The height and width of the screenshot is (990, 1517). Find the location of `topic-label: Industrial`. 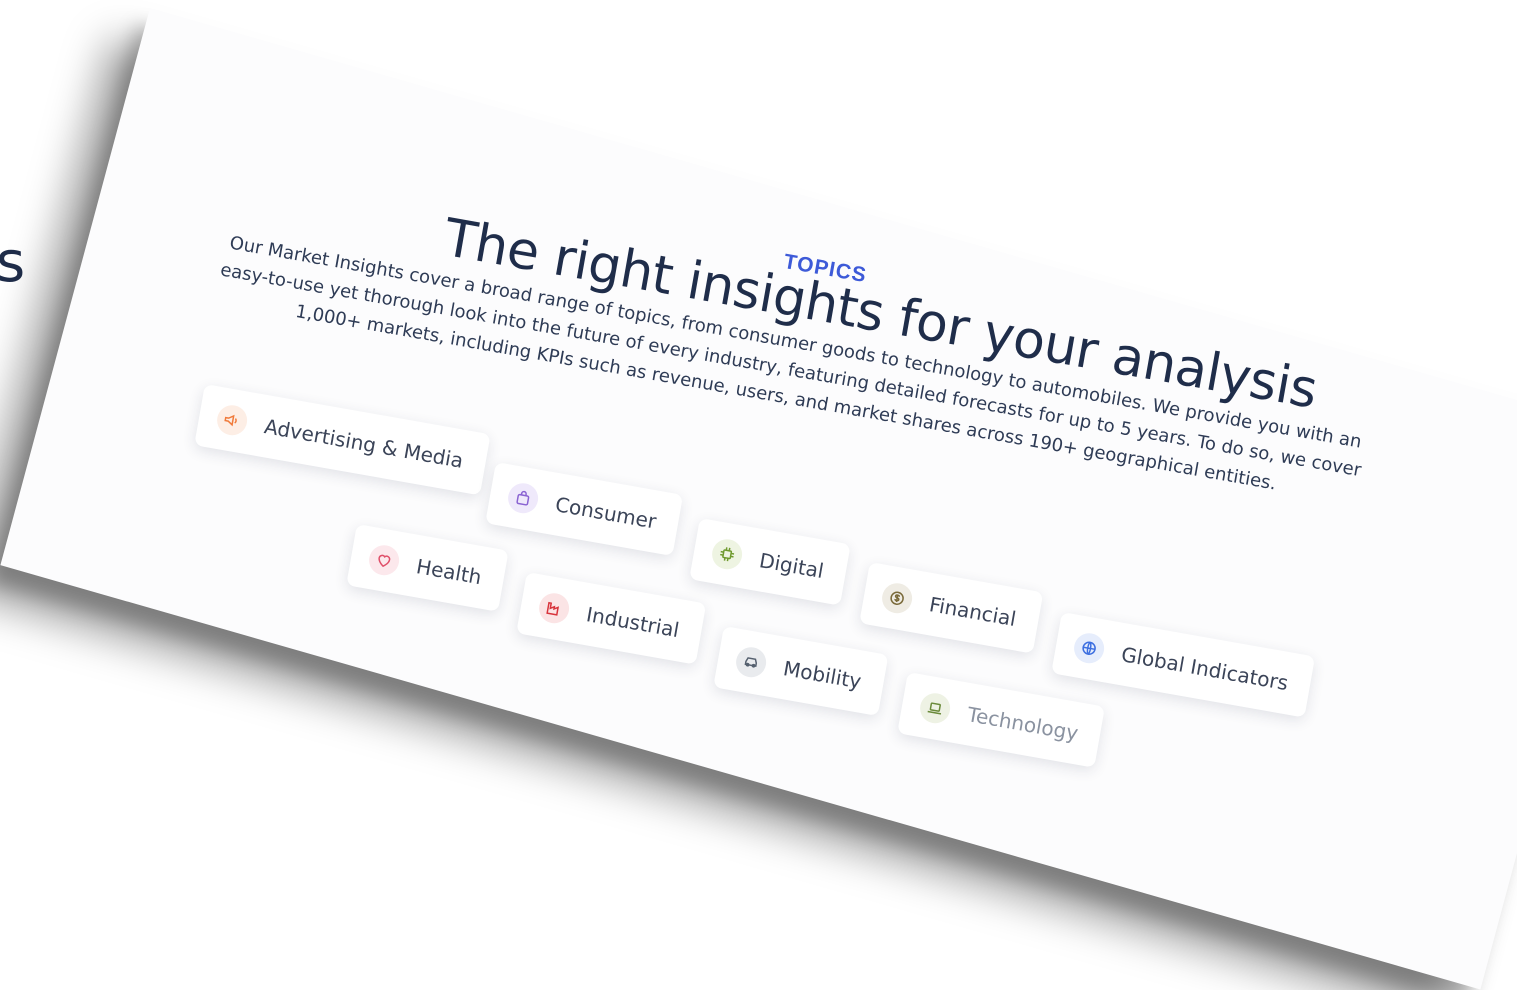

topic-label: Industrial is located at coordinates (633, 622).